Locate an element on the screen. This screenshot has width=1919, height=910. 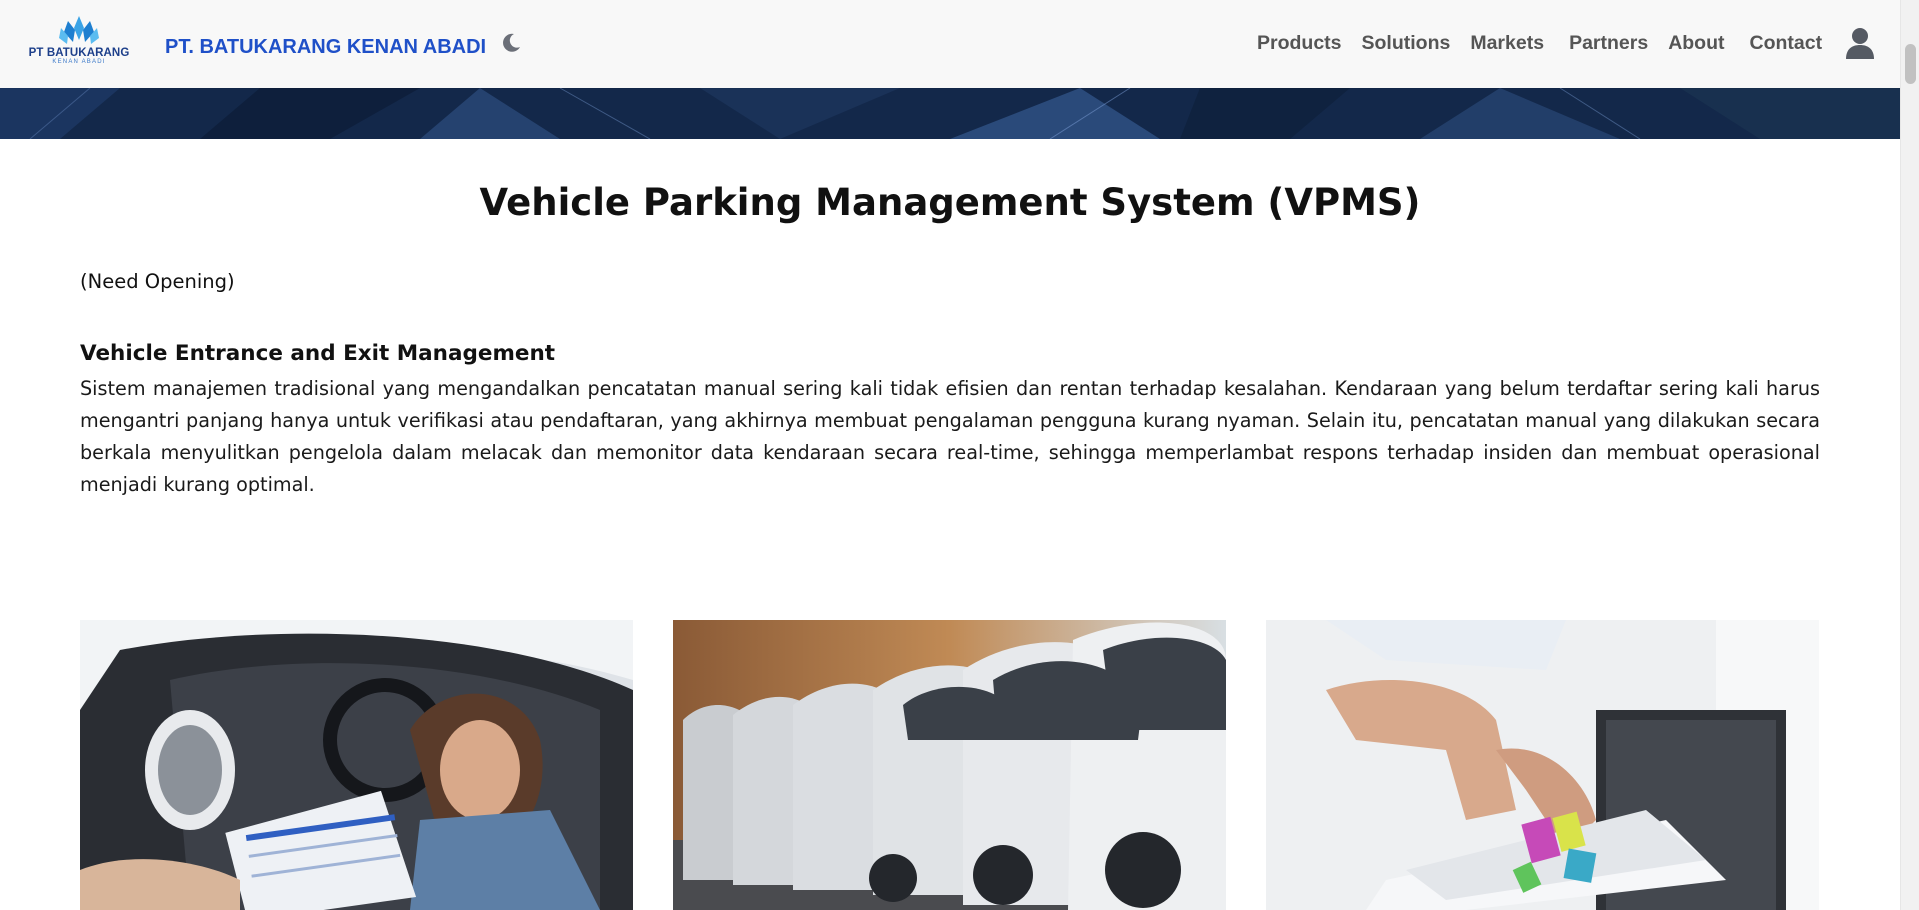
logo-mark-icon is located at coordinates (79, 30).